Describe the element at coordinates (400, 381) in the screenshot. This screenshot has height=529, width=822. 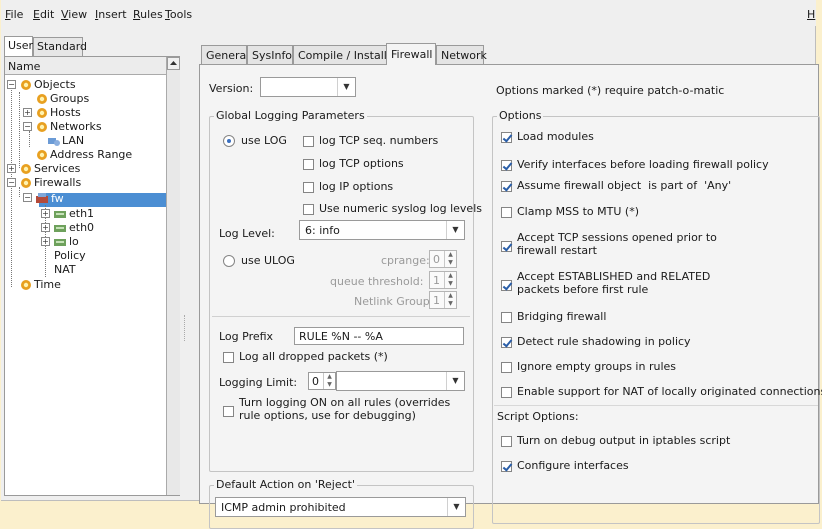
I see `logging-limit-unit-combo: ▼` at that location.